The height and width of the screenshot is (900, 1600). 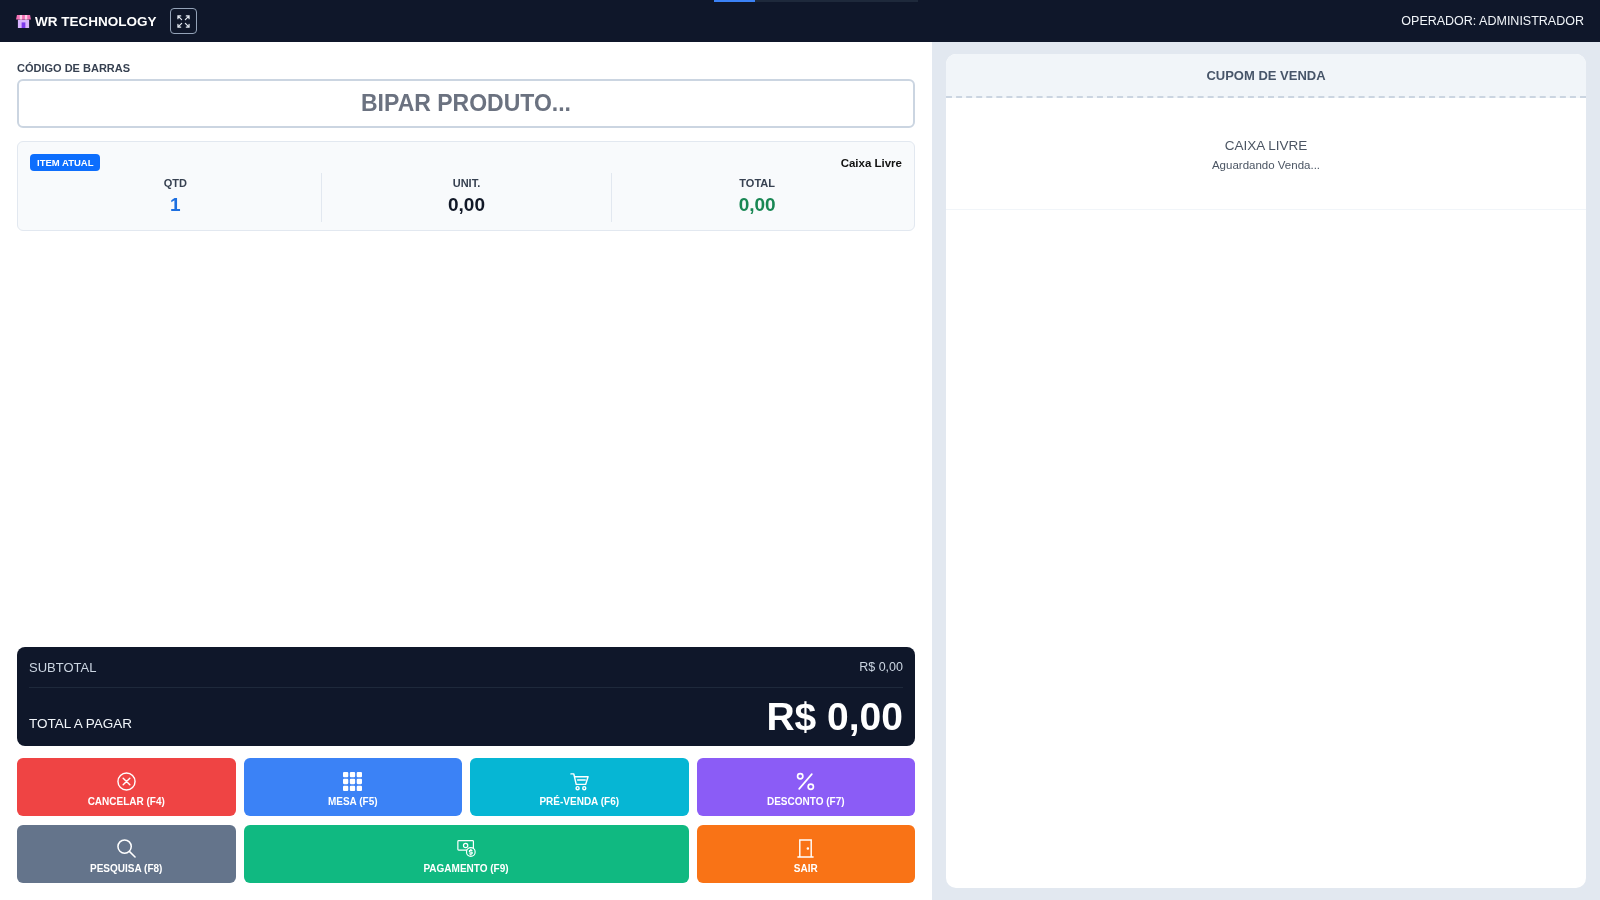 I want to click on subtotal-label: SUBTOTAL, so click(x=63, y=667).